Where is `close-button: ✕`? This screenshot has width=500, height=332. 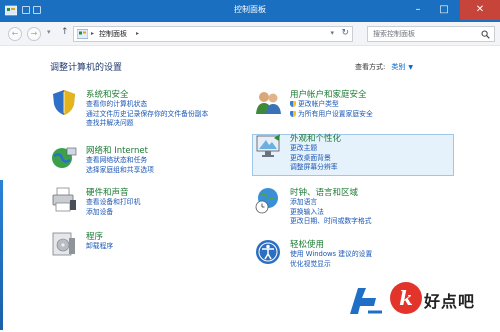 close-button: ✕ is located at coordinates (480, 10).